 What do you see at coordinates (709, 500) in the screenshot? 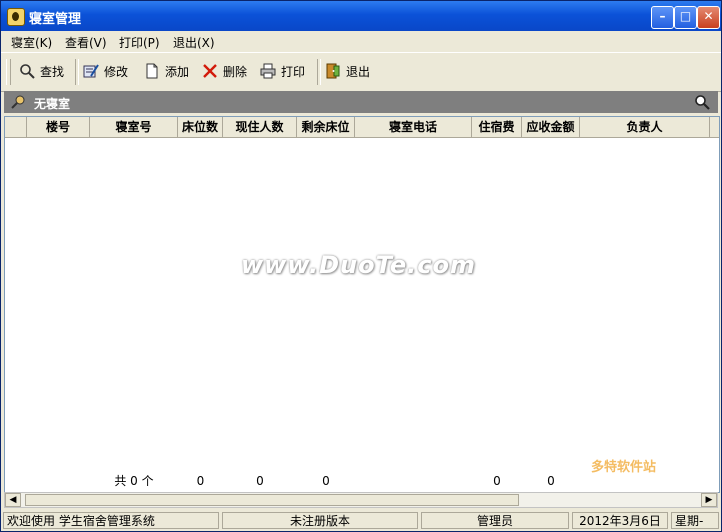
I see `scroll-right-icon: ▶` at bounding box center [709, 500].